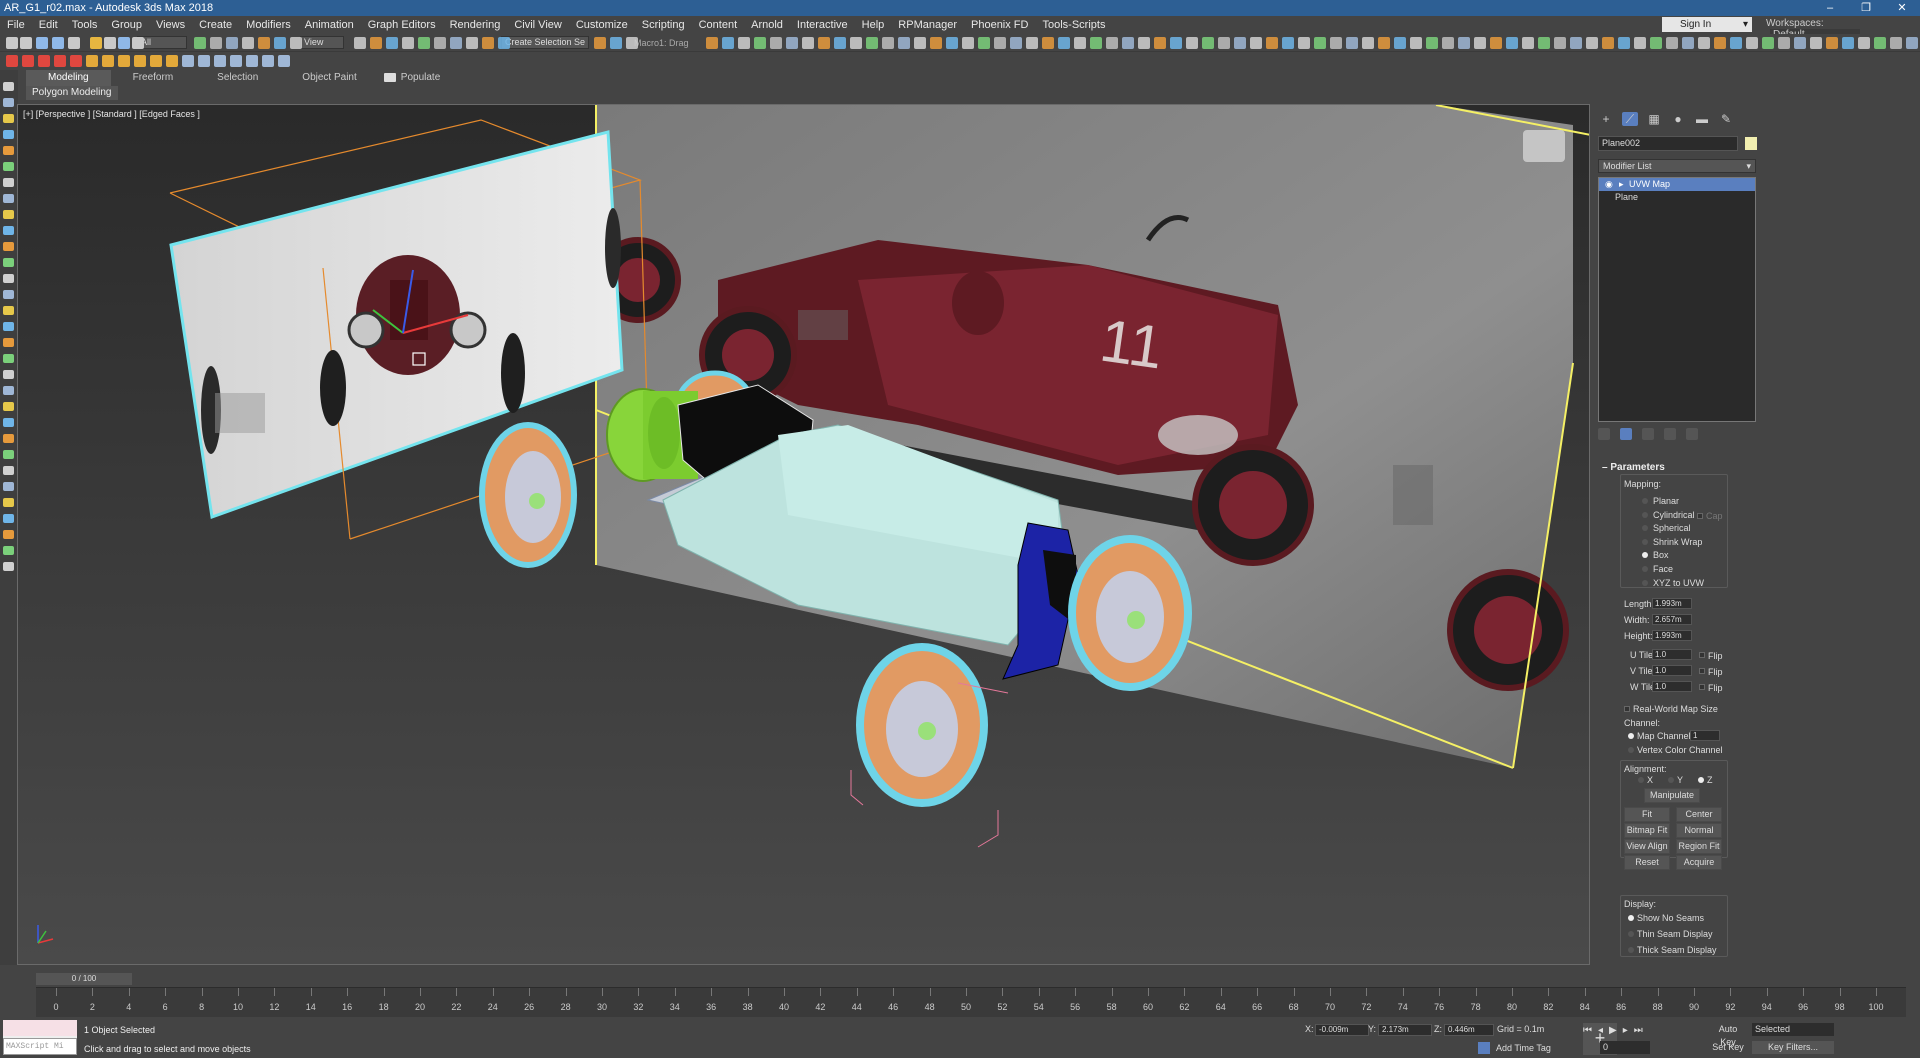 The width and height of the screenshot is (1920, 1058). I want to click on next-frame-icon: ▸, so click(1625, 1030).